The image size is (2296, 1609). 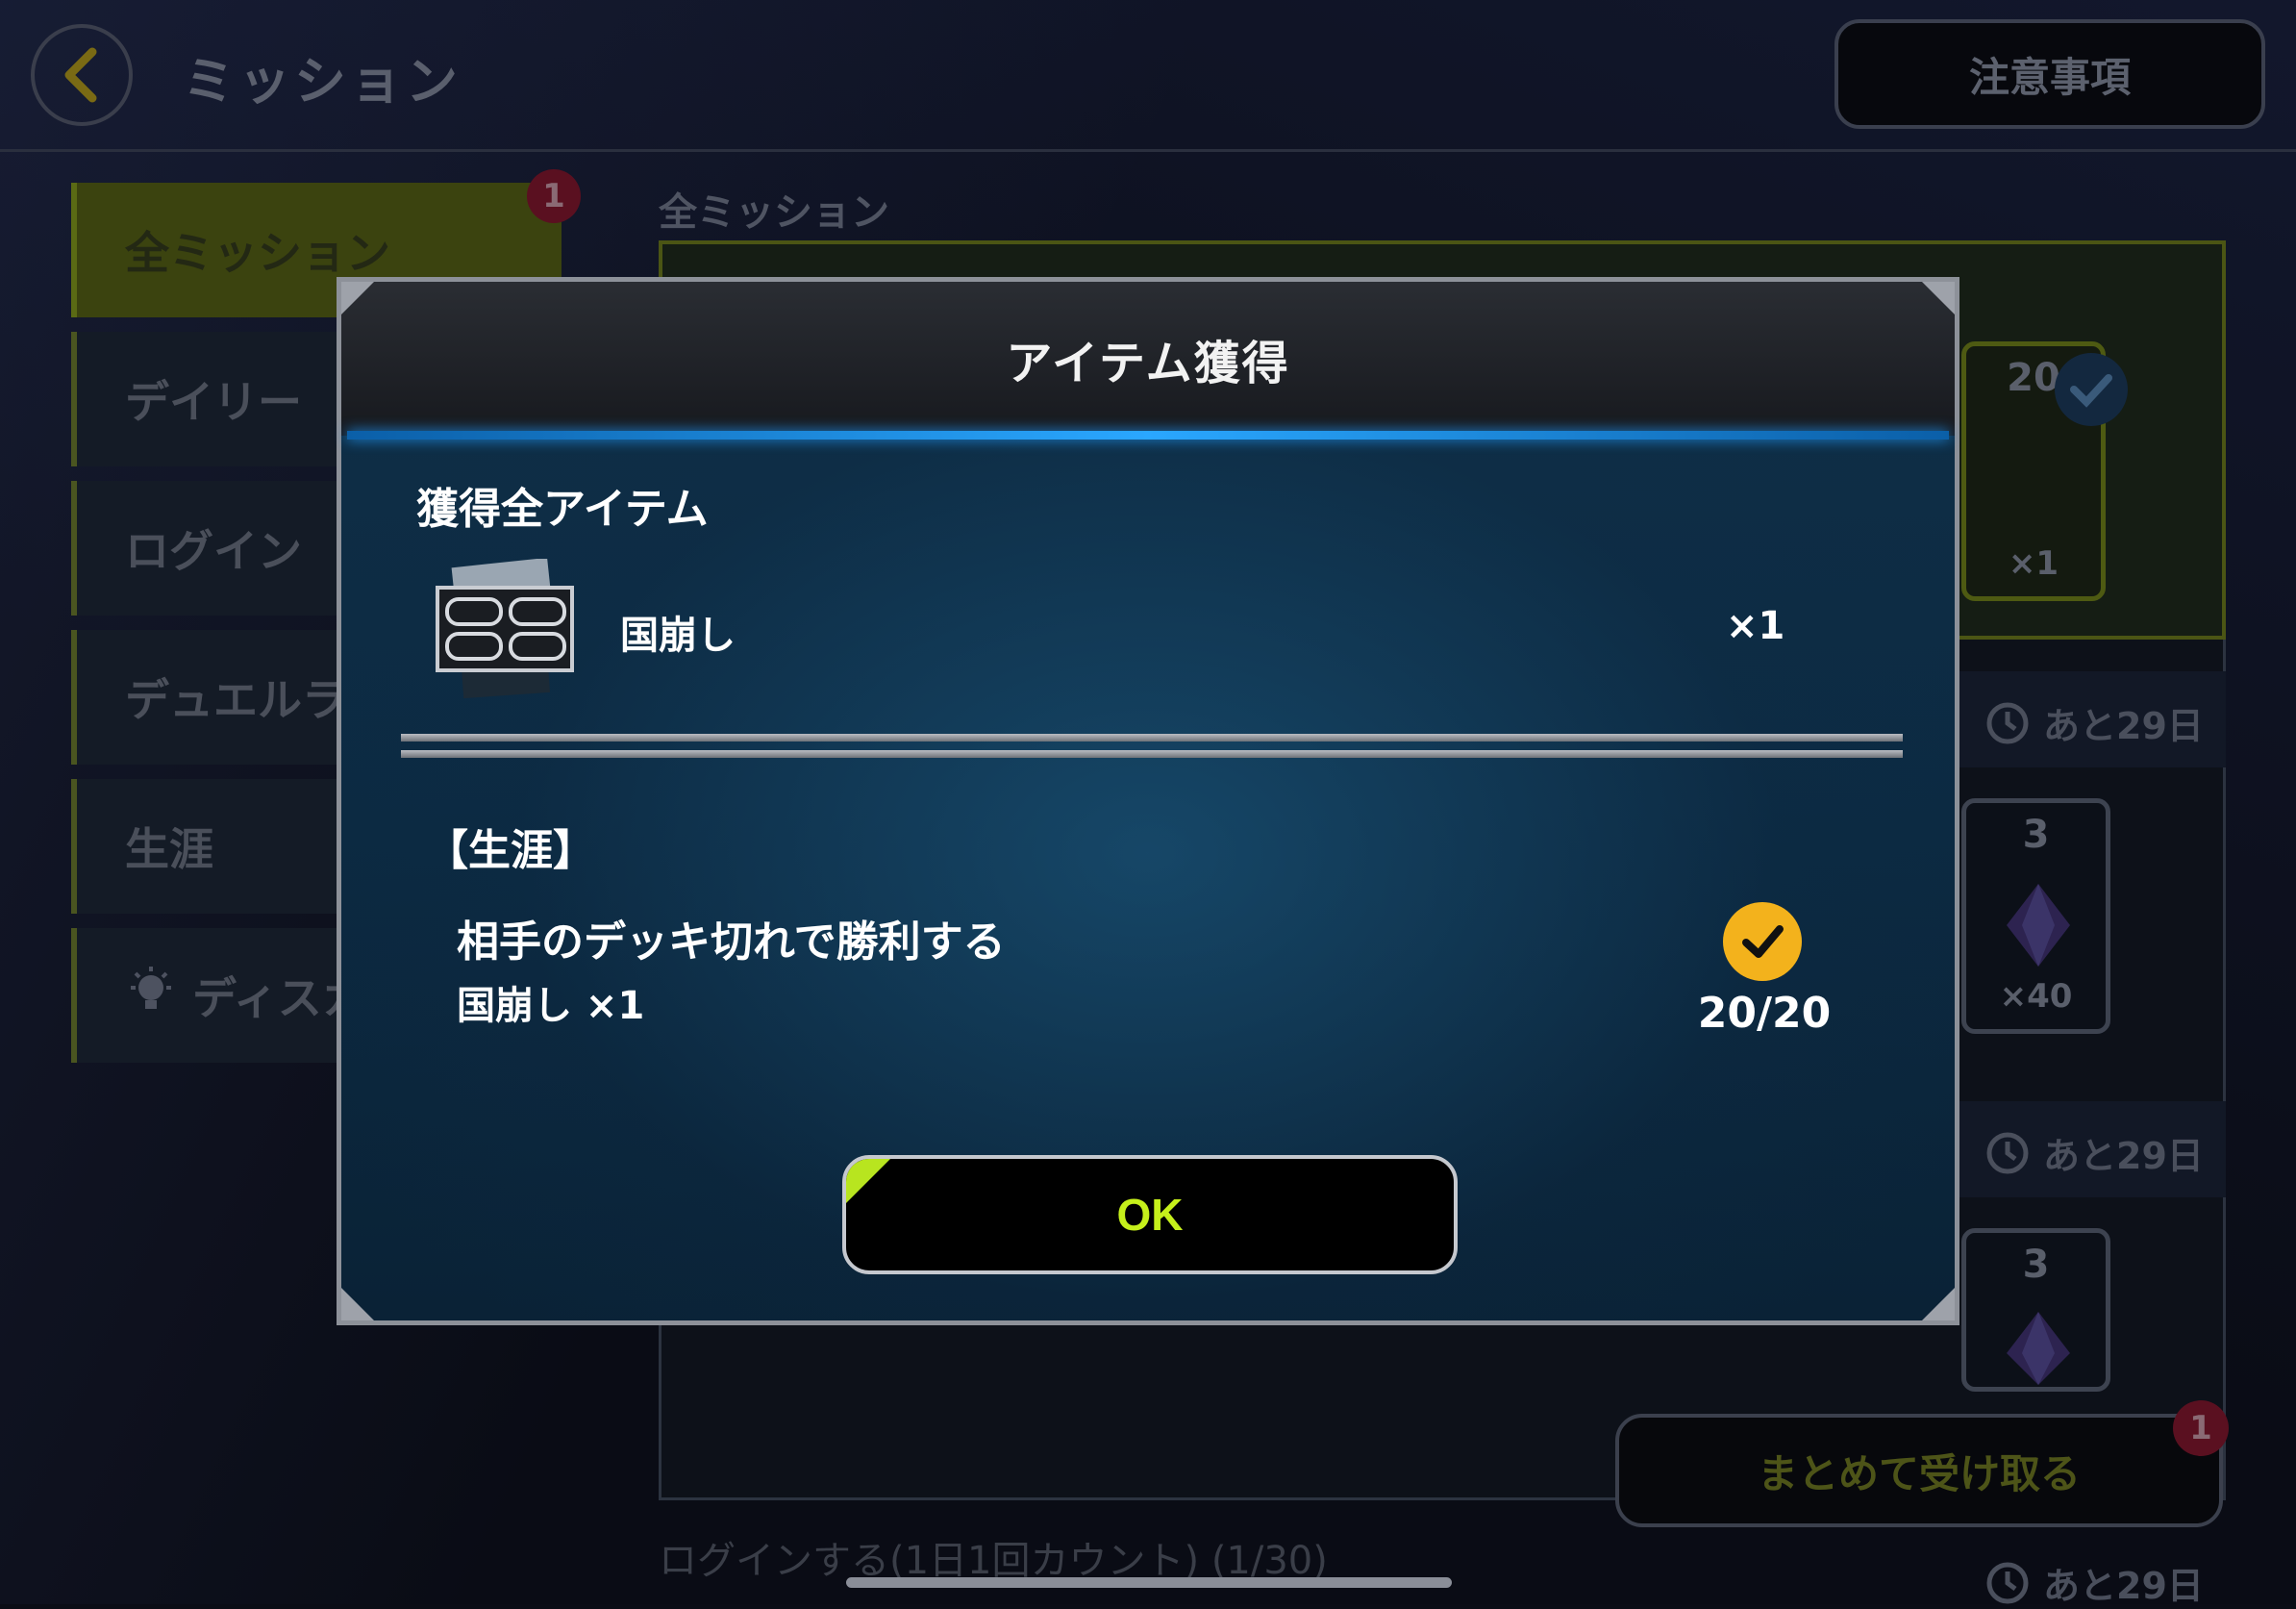 I want to click on sidebar-item-label: デイリー, so click(x=213, y=402).